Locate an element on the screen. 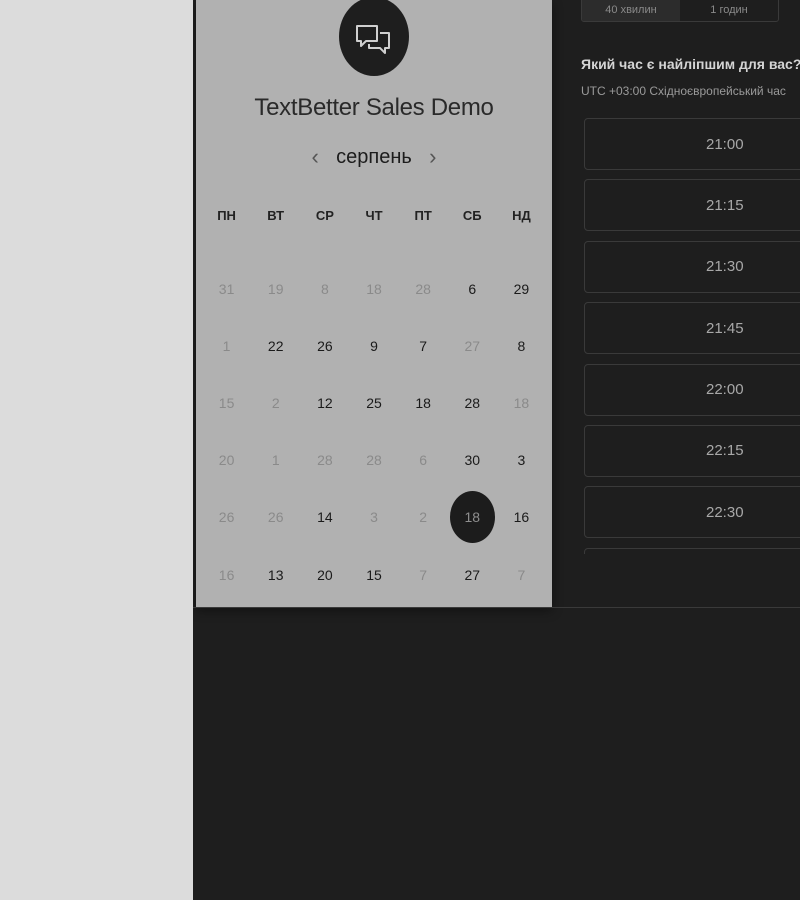  calendar-day: 9 is located at coordinates (373, 345).